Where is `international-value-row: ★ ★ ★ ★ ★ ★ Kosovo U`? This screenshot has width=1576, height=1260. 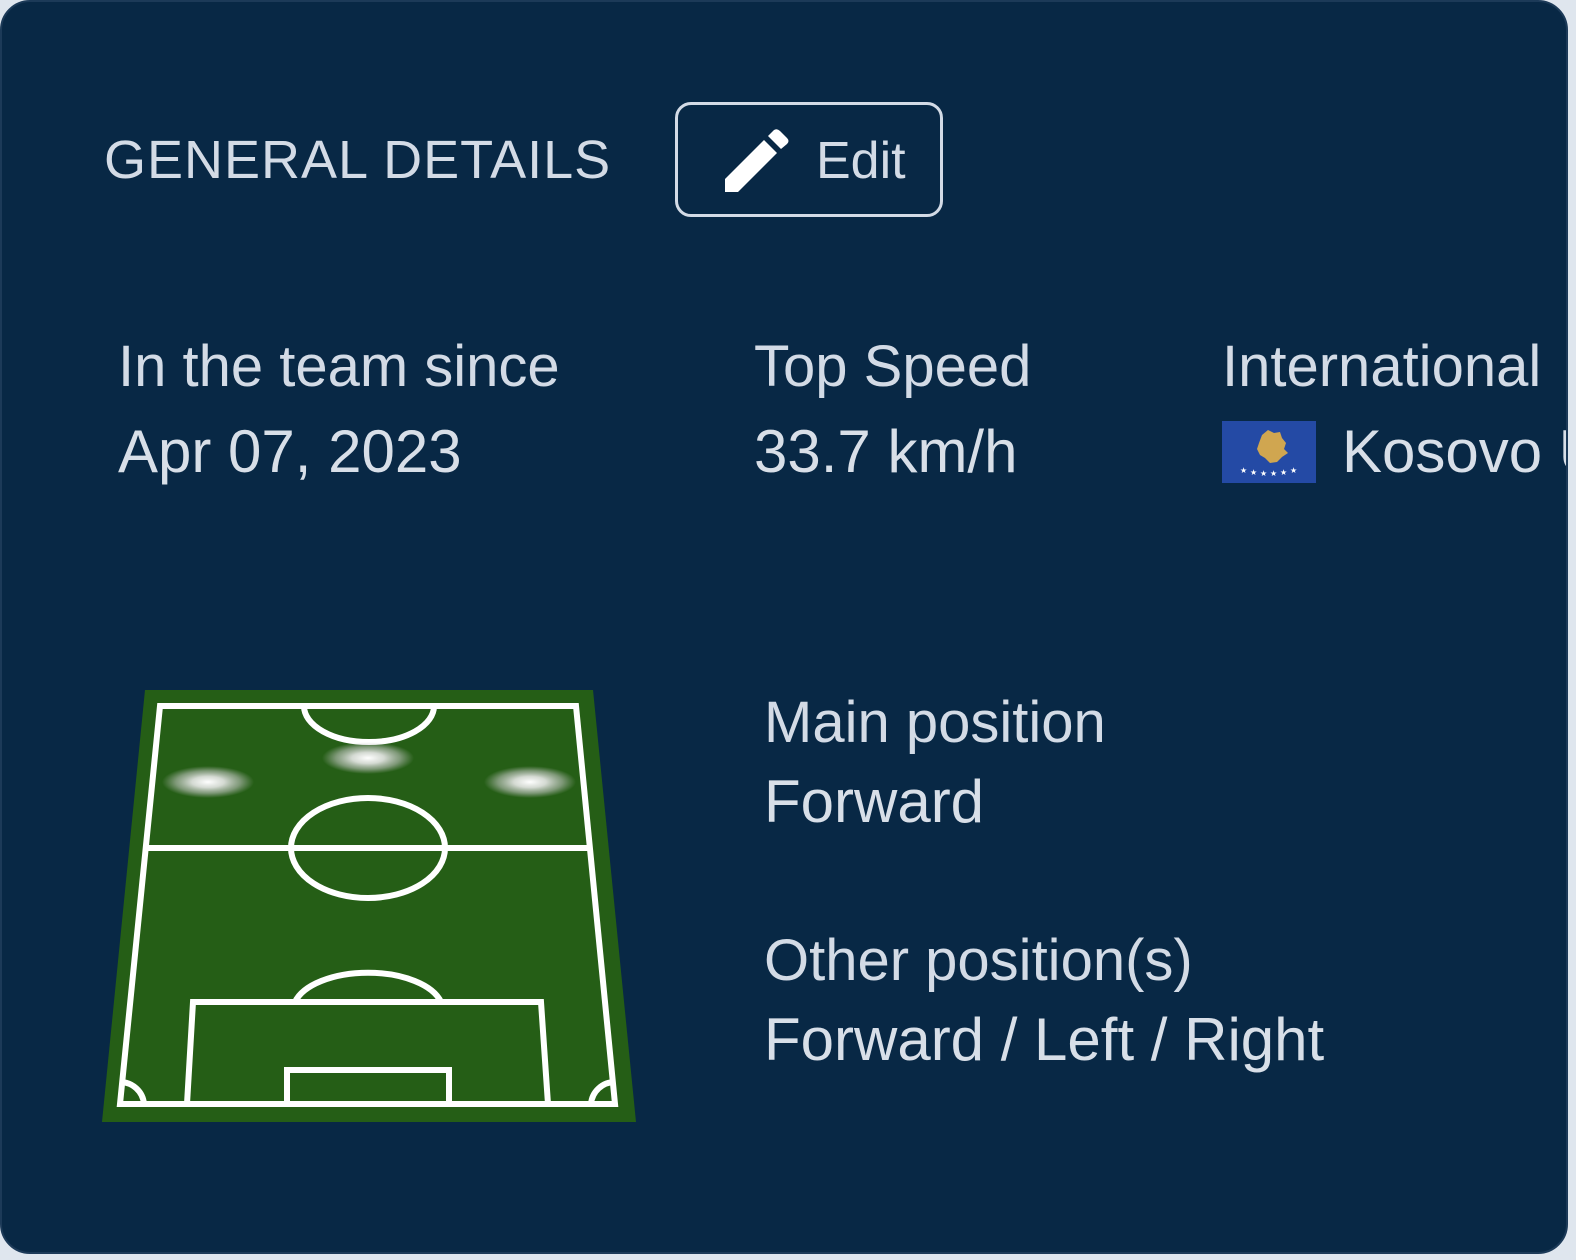
international-value-row: ★ ★ ★ ★ ★ ★ Kosovo U is located at coordinates (1394, 452).